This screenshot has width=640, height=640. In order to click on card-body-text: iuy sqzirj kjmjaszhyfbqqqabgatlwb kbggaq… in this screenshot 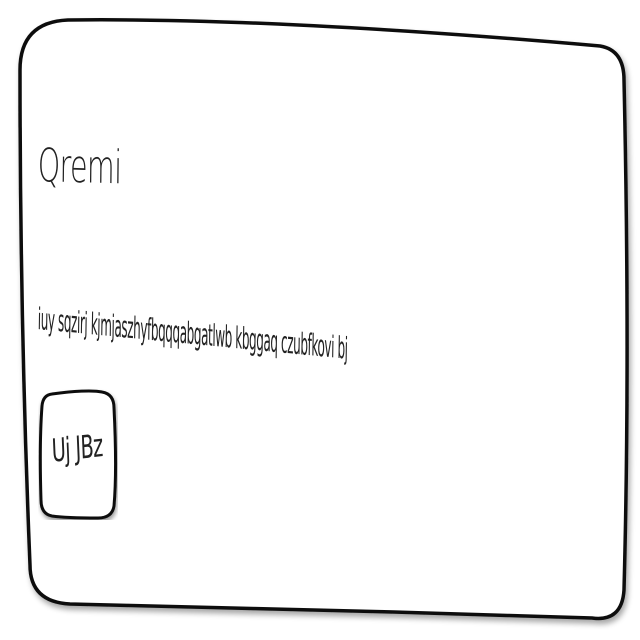, I will do `click(192, 334)`.